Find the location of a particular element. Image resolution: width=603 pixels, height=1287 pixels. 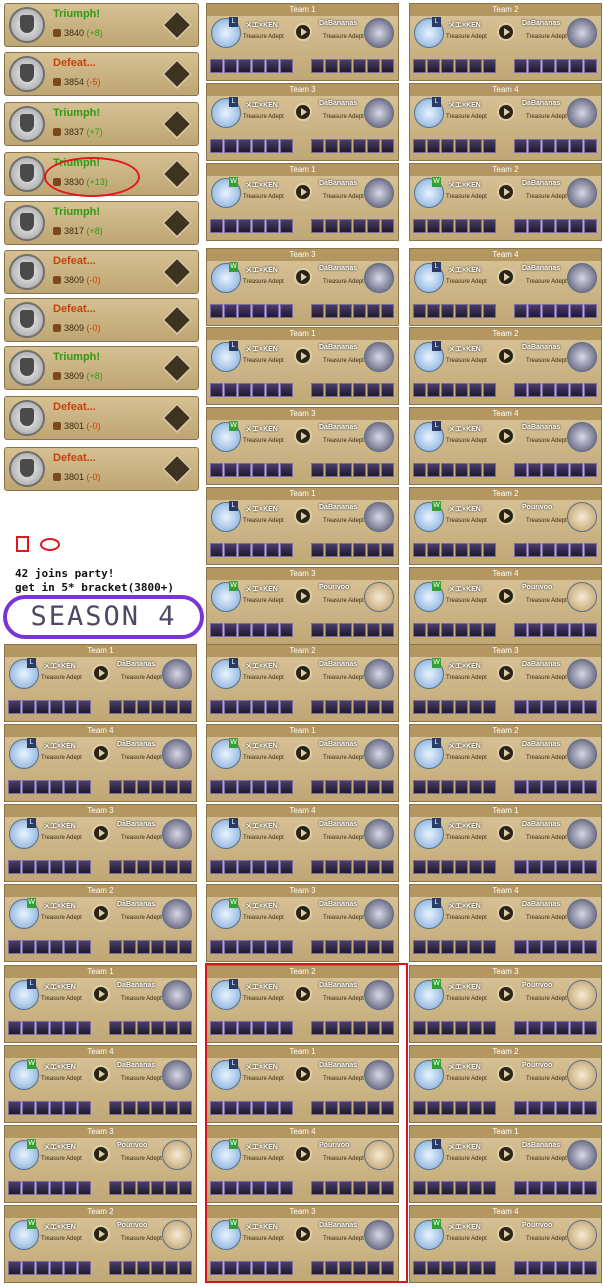

score-line: 3801 (-0) is located at coordinates (77, 426).